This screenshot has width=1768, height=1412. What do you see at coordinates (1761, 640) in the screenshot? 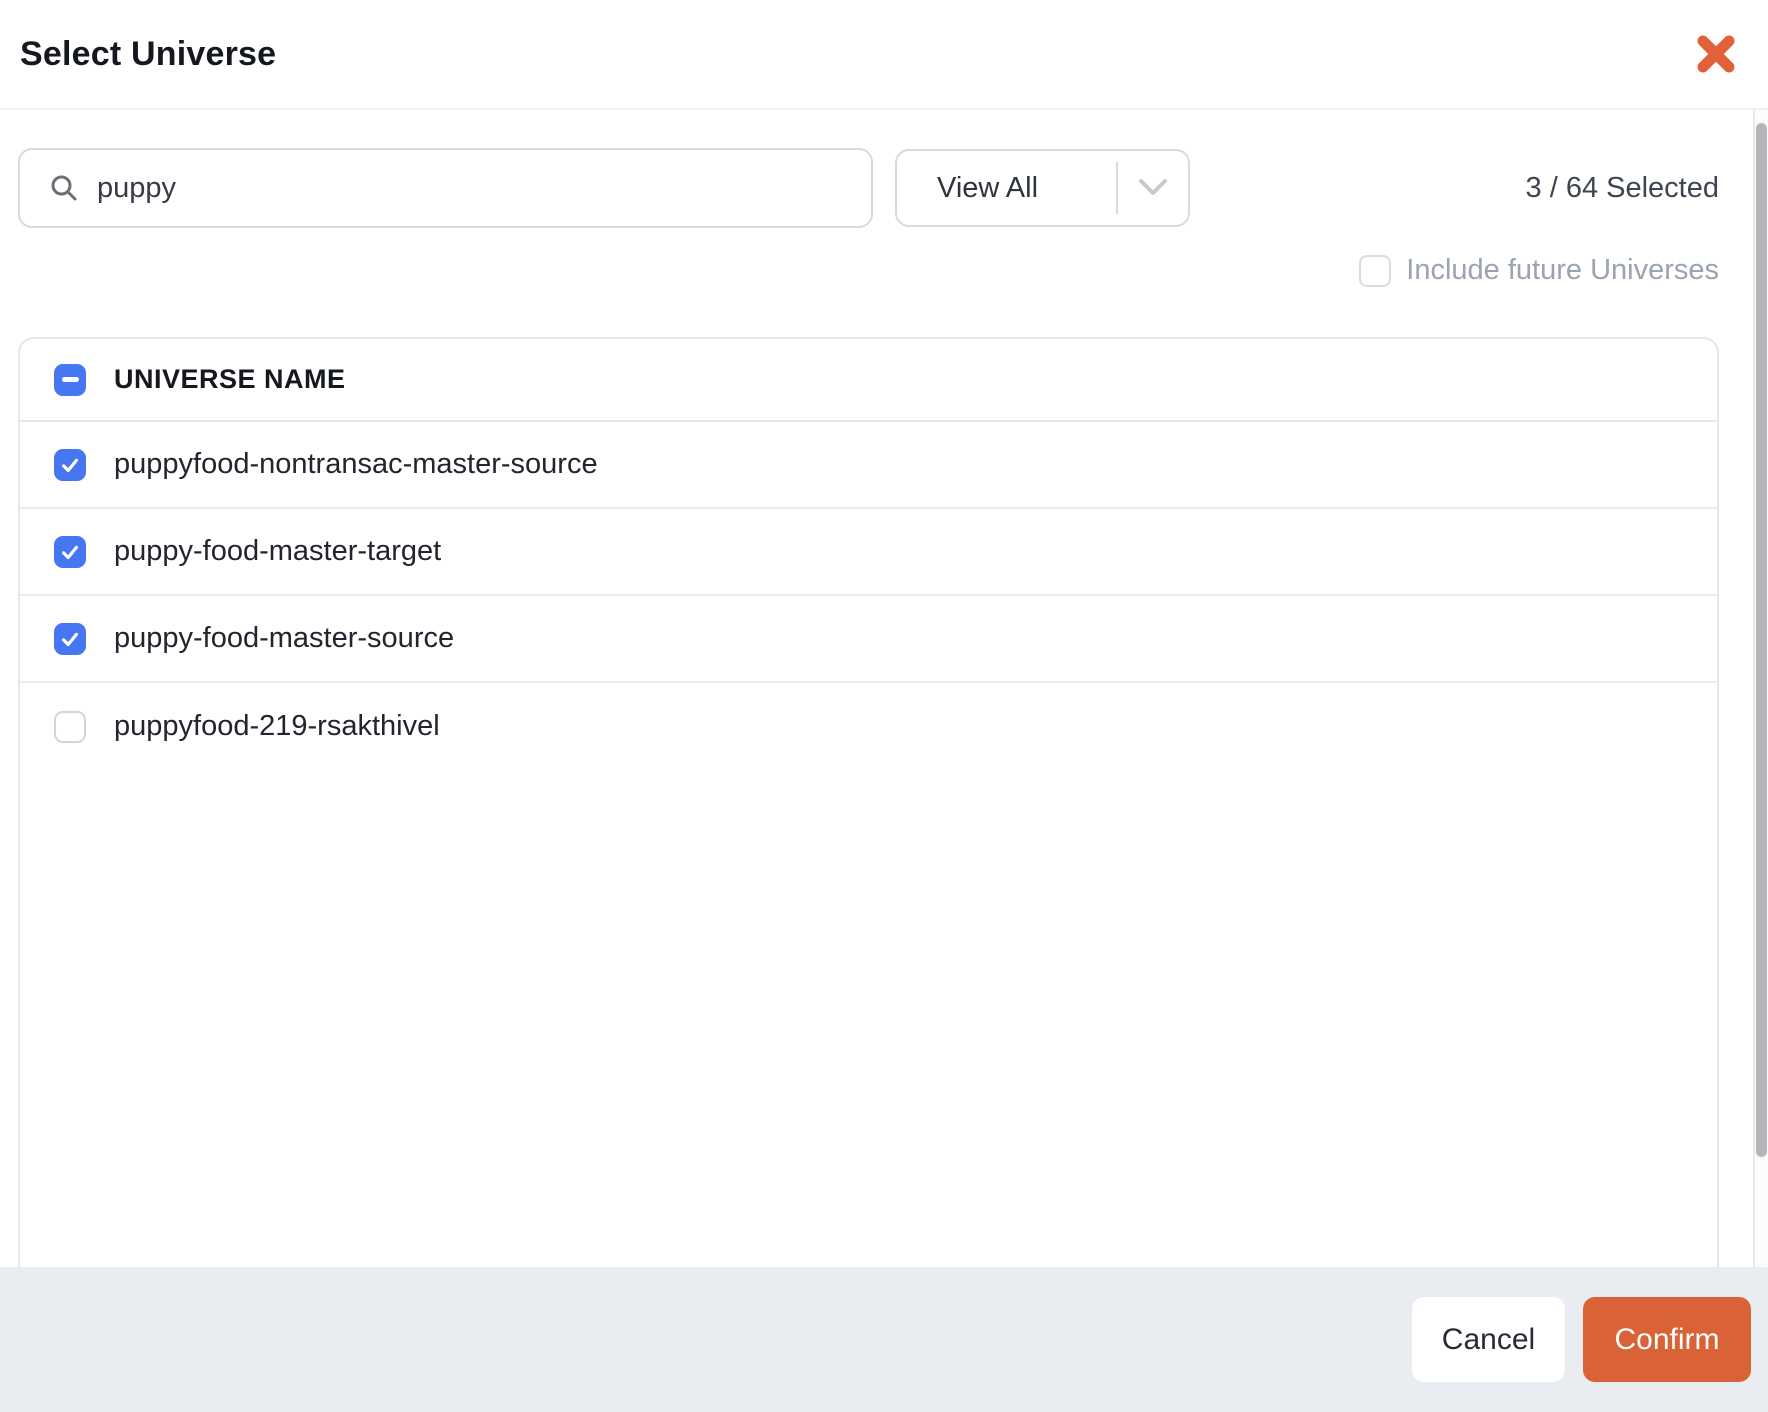
I see `scrollbar-thumb` at bounding box center [1761, 640].